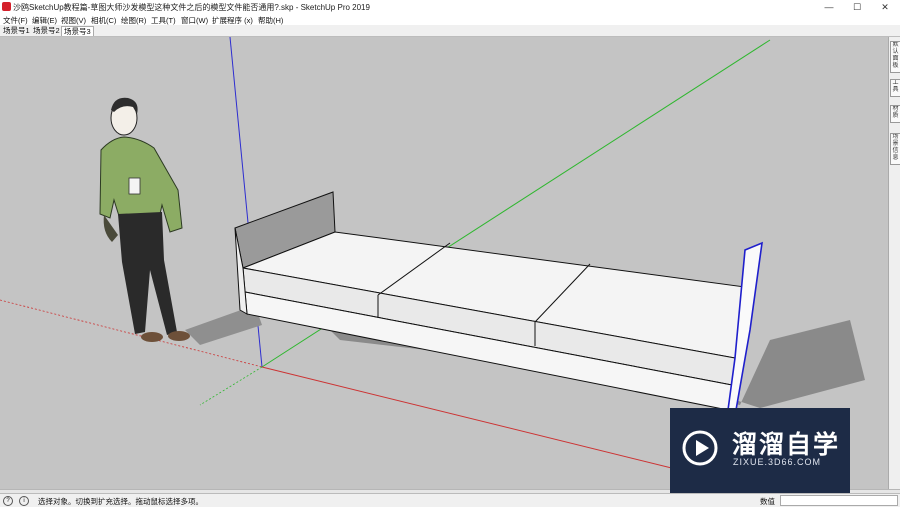  What do you see at coordinates (77, 31) in the screenshot?
I see `tab-scene-3: 场景号3` at bounding box center [77, 31].